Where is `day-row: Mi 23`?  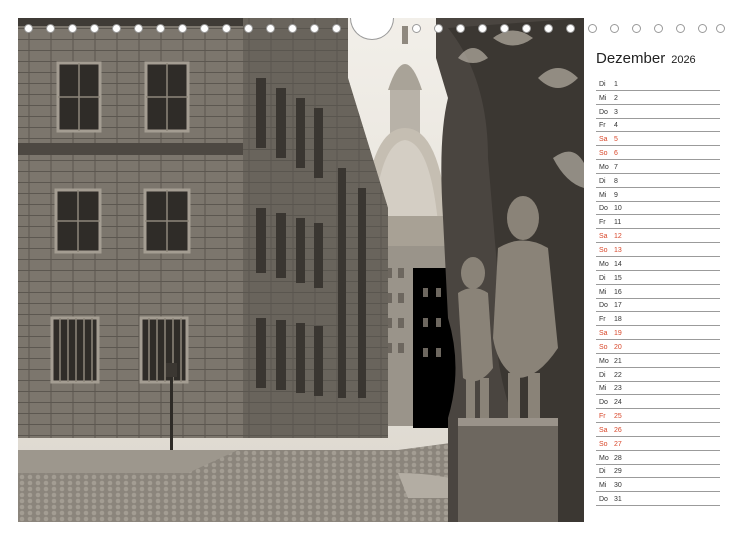
day-row: Mi 23 is located at coordinates (658, 389).